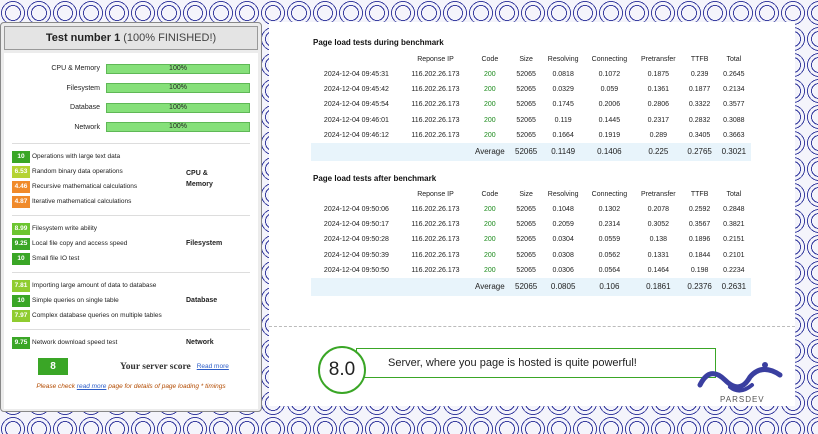 The width and height of the screenshot is (818, 434). Describe the element at coordinates (699, 151) in the screenshot. I see `average-cell: 0.2765` at that location.